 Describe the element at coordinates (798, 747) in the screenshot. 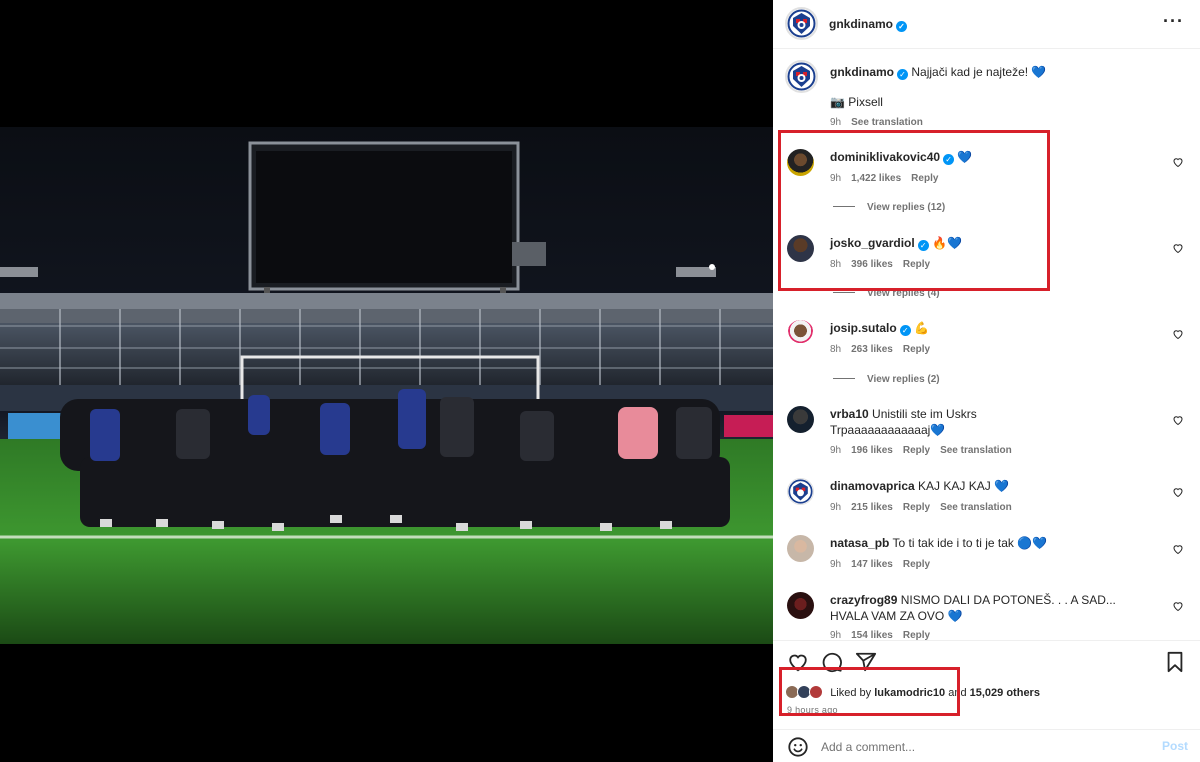

I see `emoji-icon` at that location.